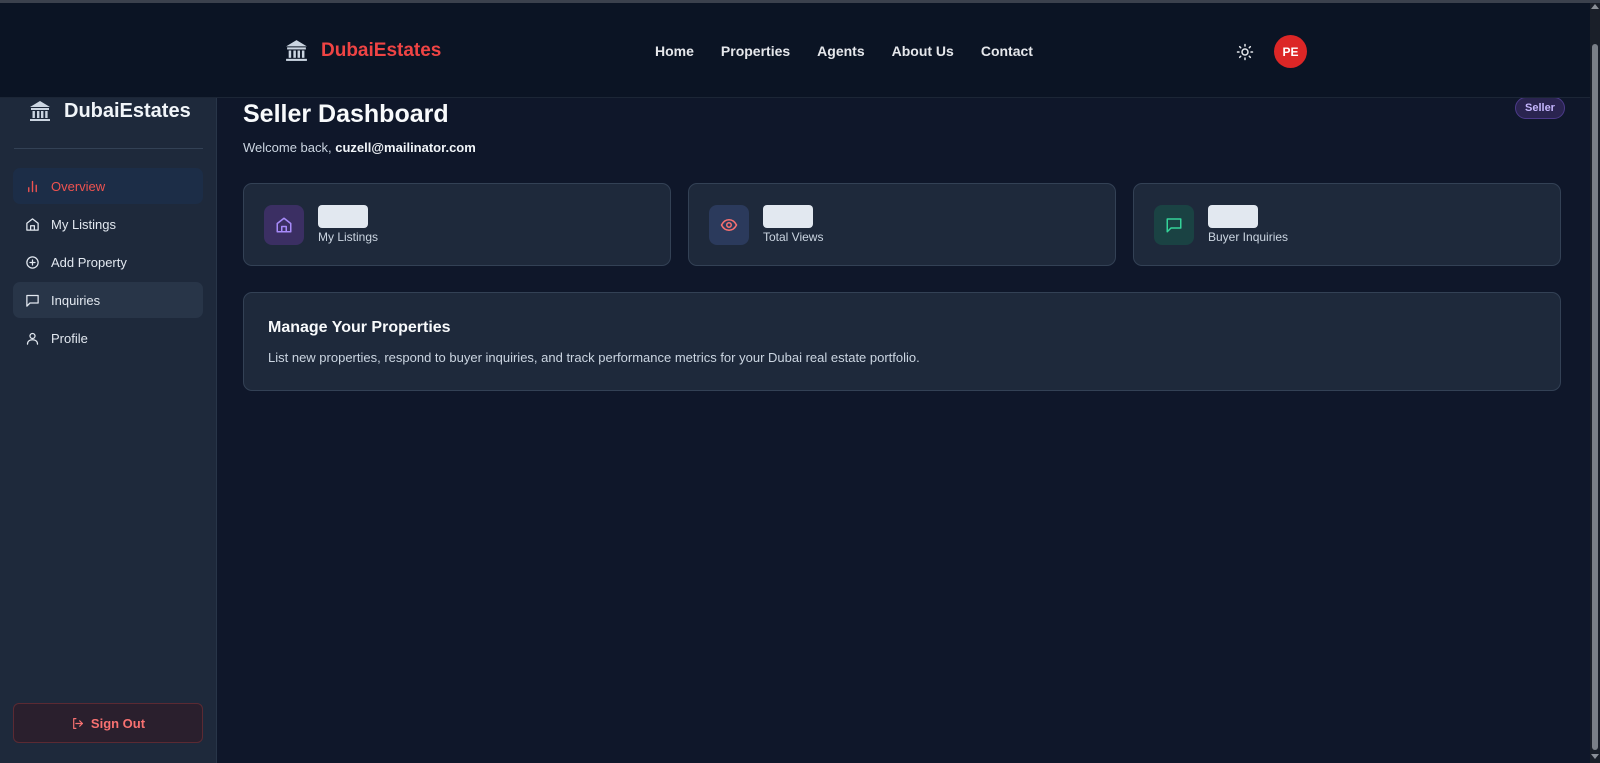 This screenshot has width=1600, height=763. Describe the element at coordinates (1595, 756) in the screenshot. I see `scroll-down-arrow` at that location.